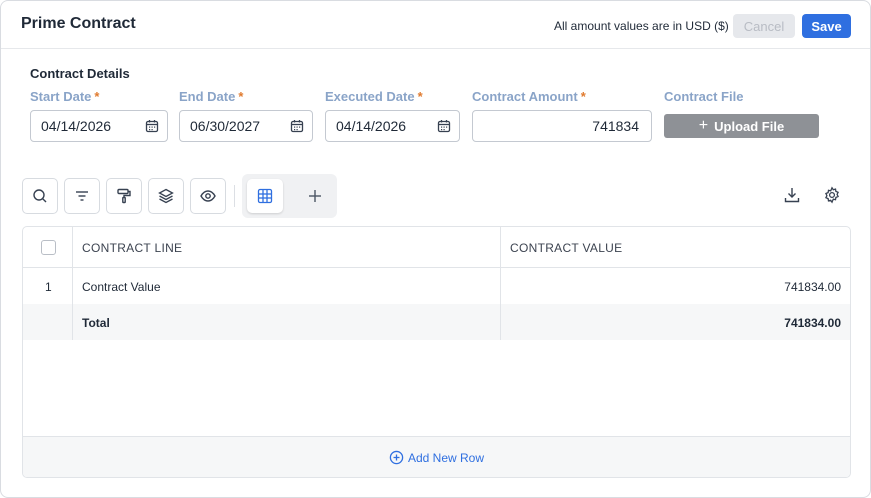 The image size is (871, 498). I want to click on upload-file-label: Upload File, so click(749, 126).